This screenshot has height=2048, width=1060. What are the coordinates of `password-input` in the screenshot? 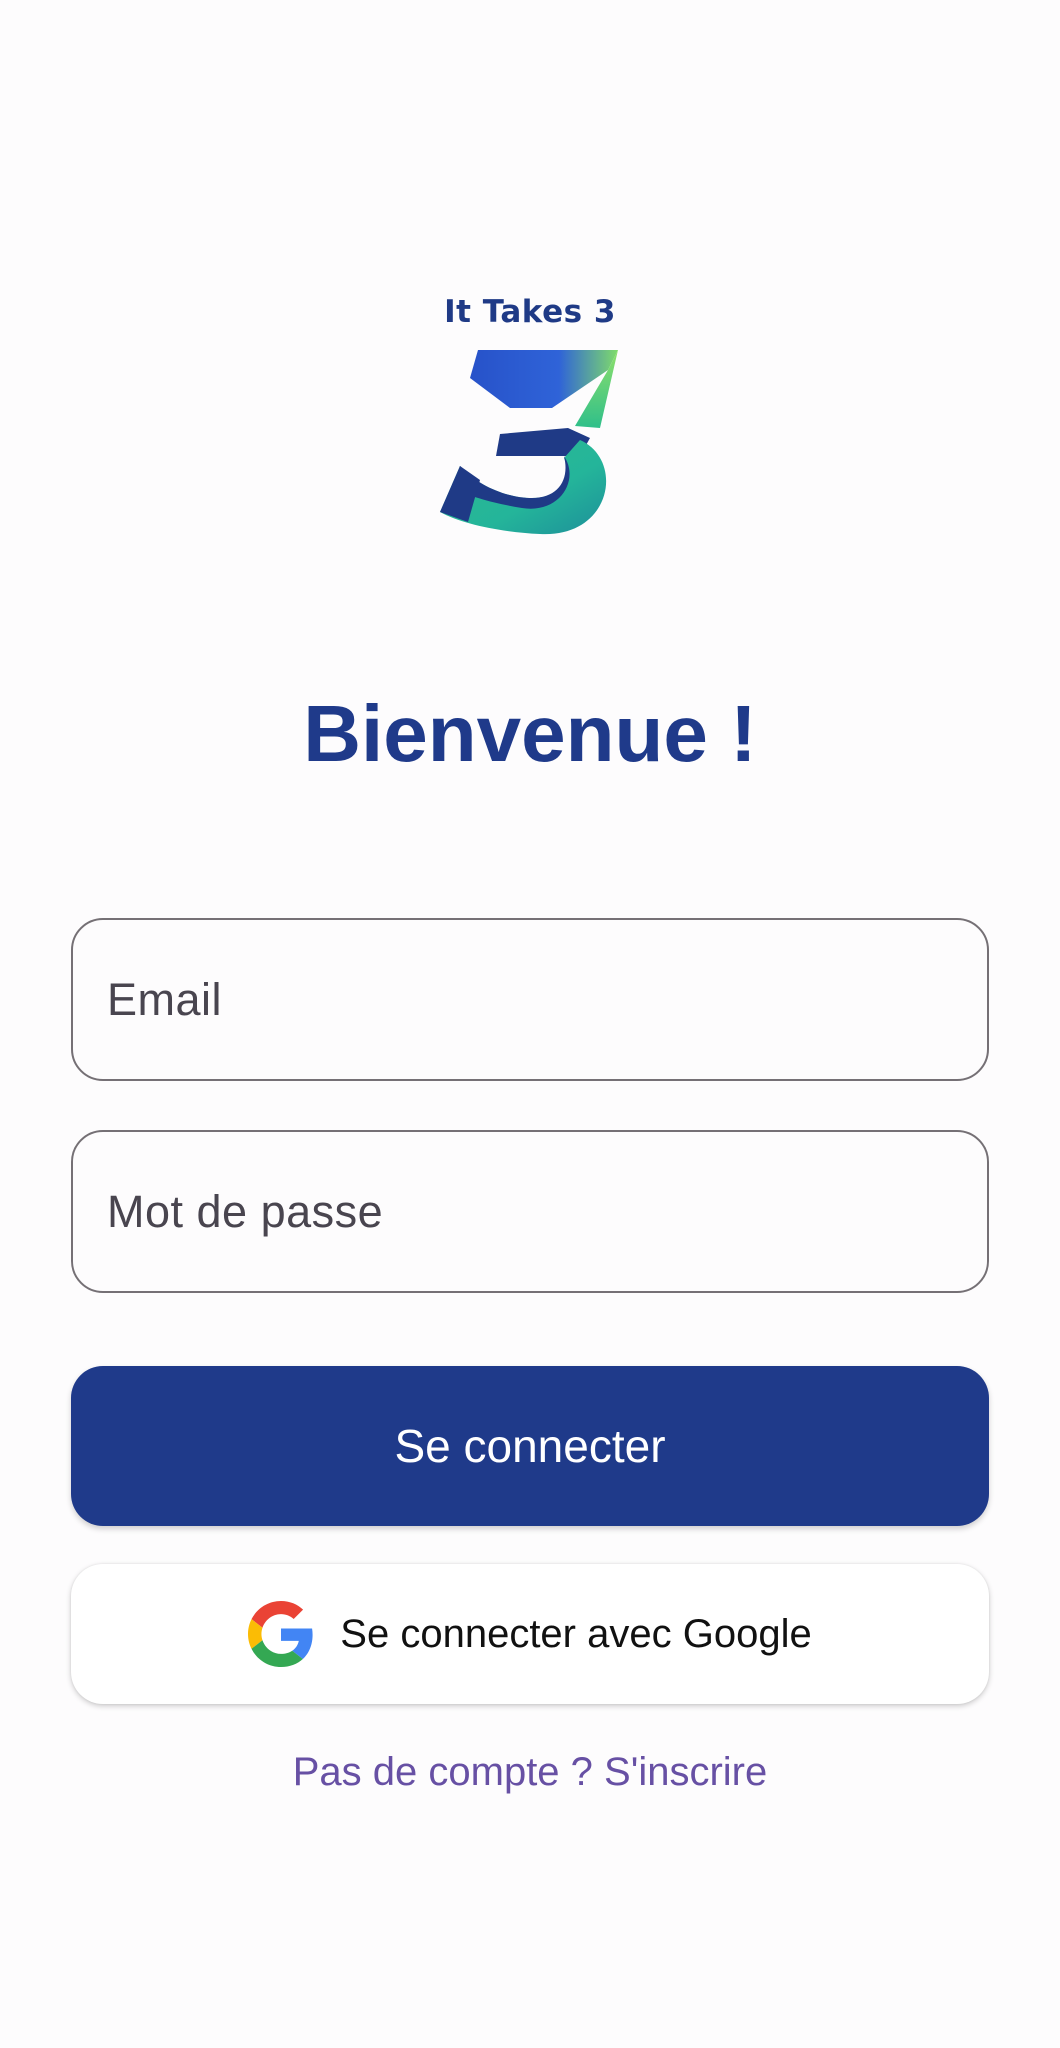 It's located at (532, 1211).